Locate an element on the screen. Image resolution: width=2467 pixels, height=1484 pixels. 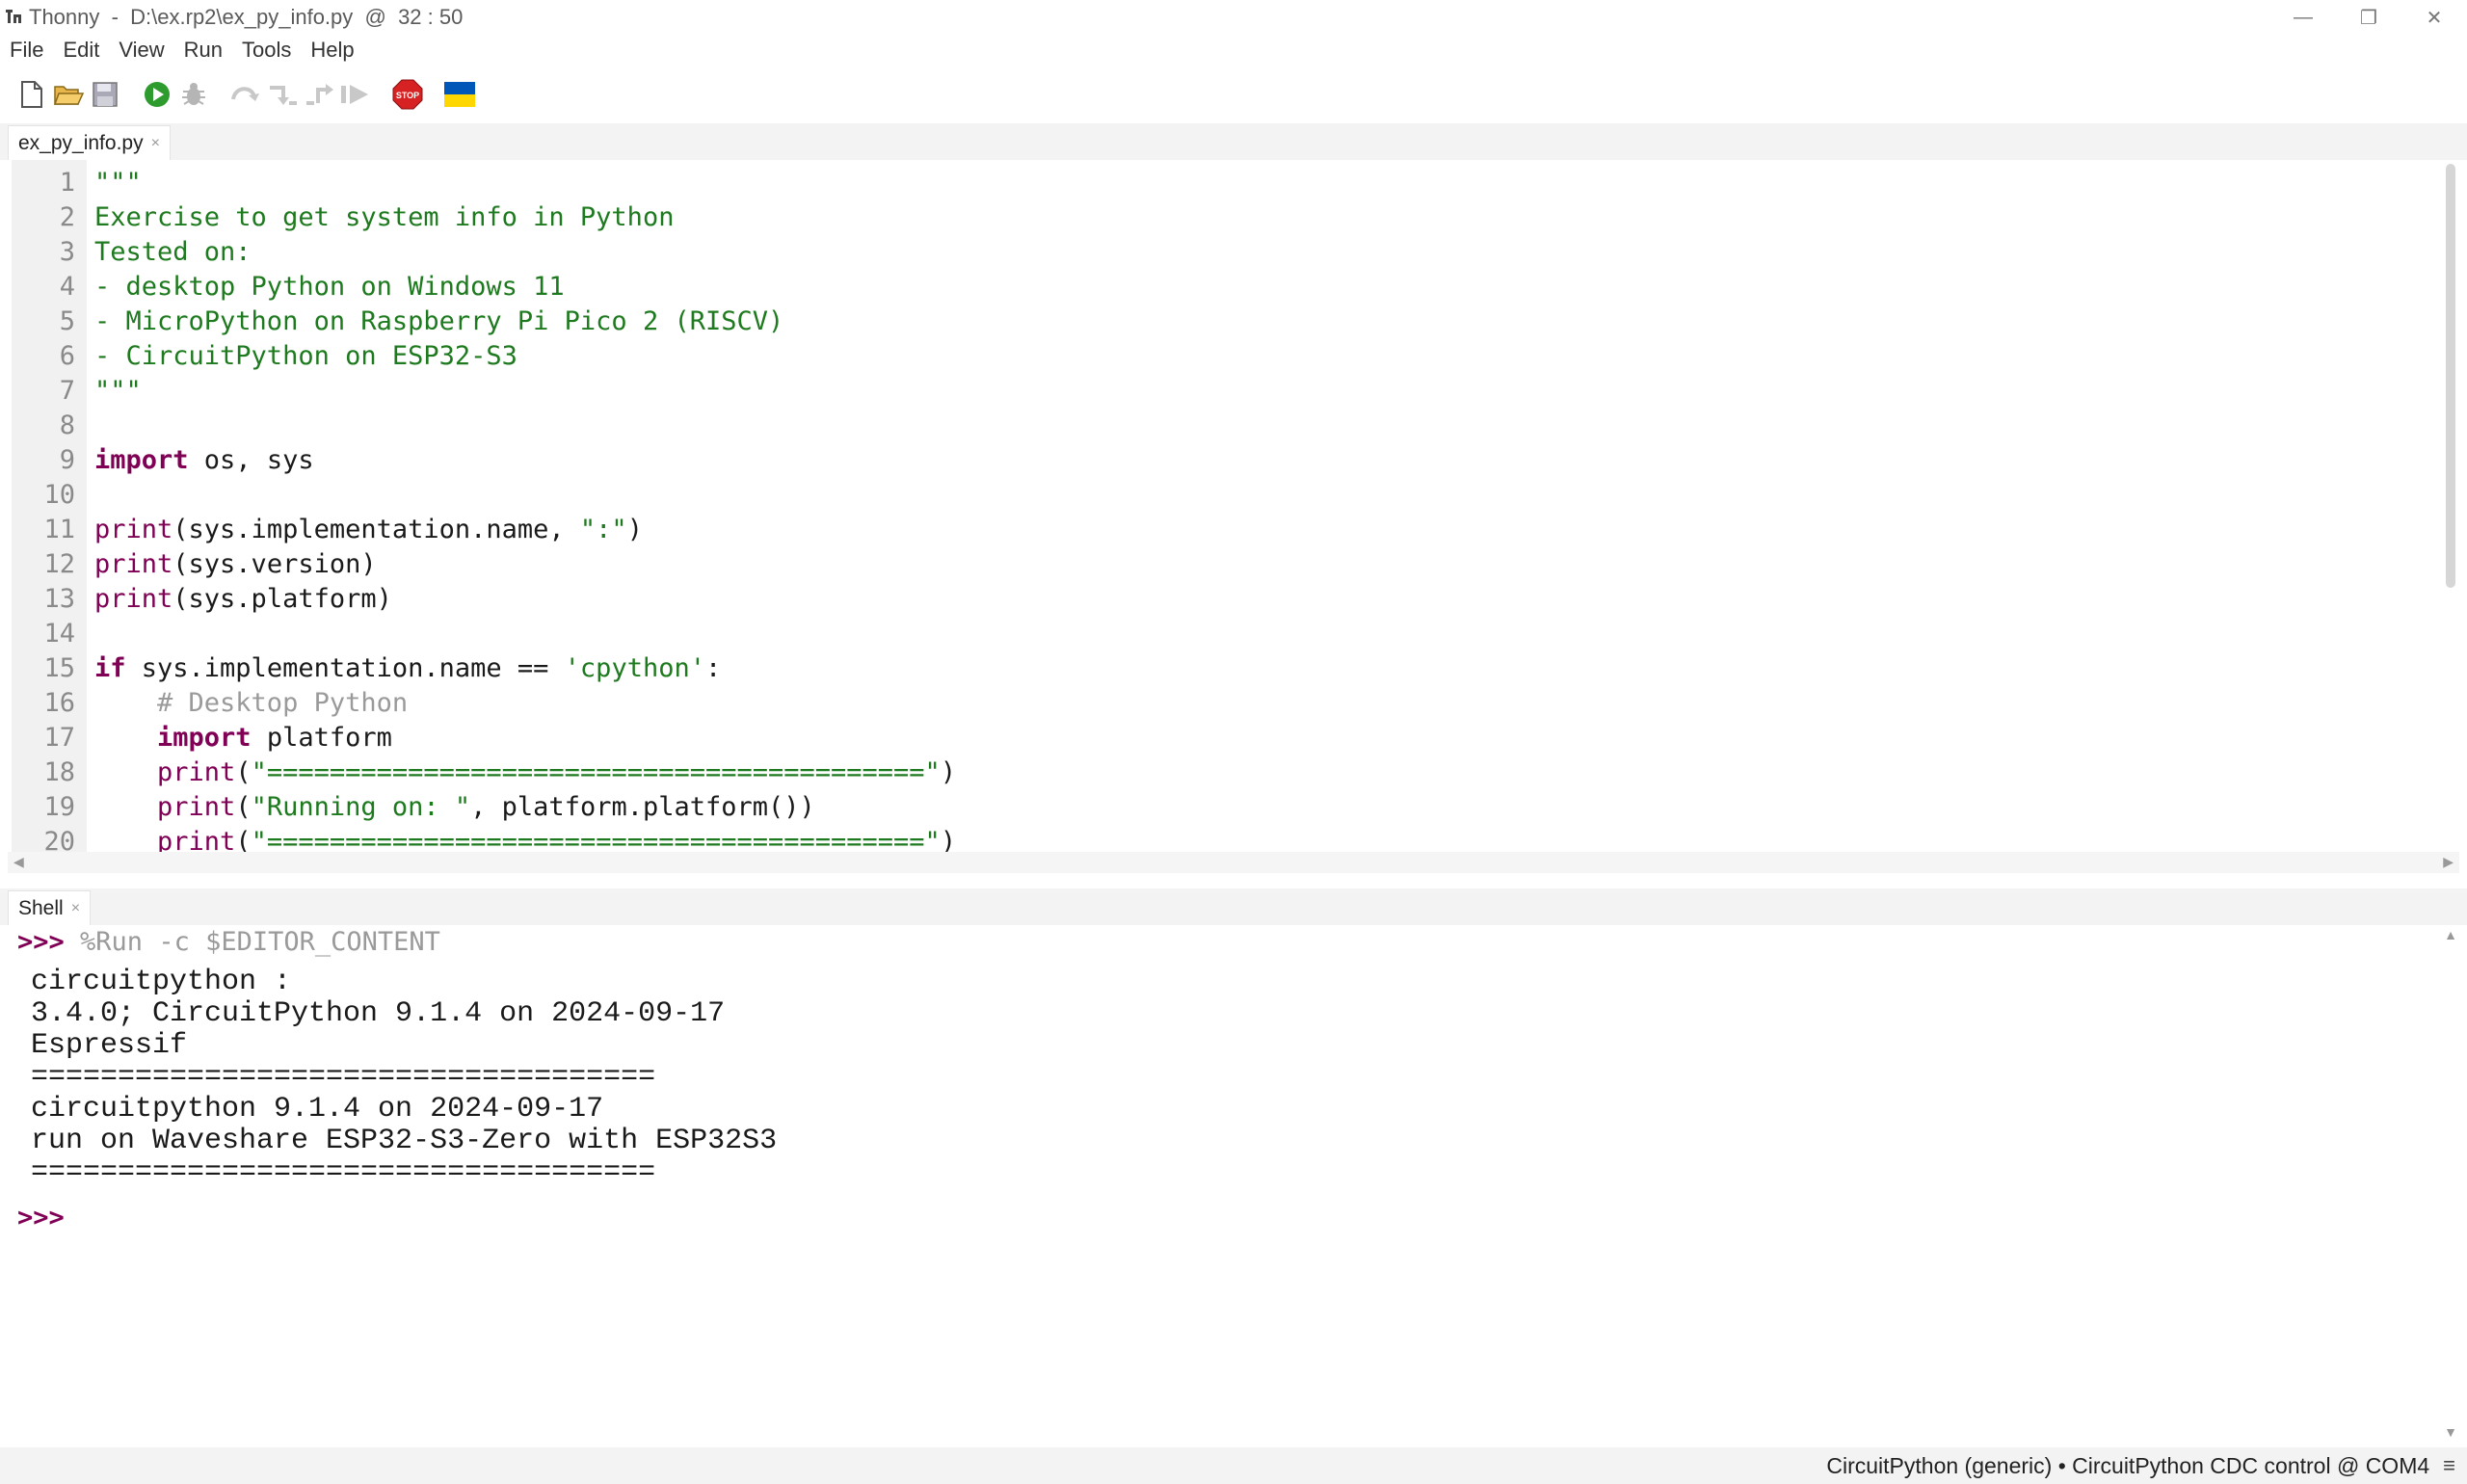
window-controls: — ❐ ✕ is located at coordinates (2368, 17).